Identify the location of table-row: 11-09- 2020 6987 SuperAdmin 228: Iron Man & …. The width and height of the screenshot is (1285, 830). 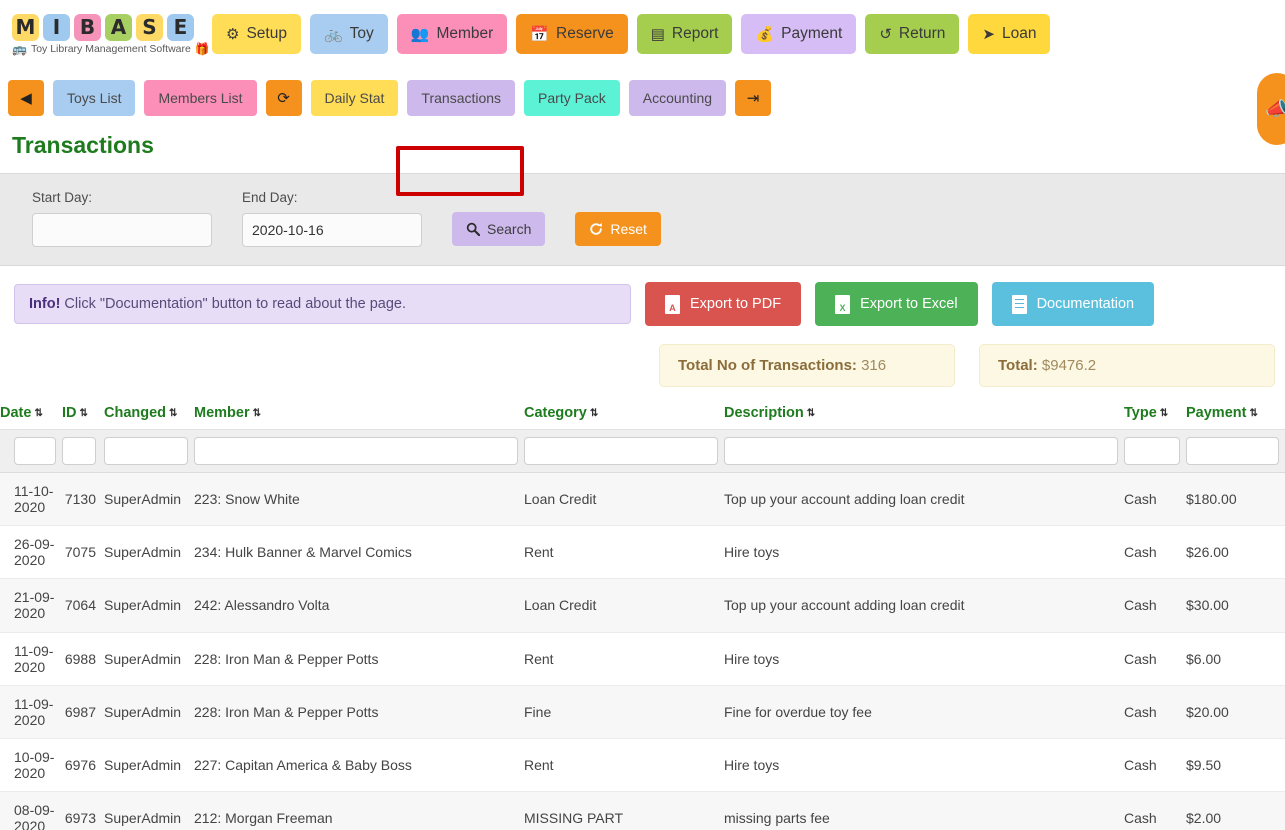
(642, 712).